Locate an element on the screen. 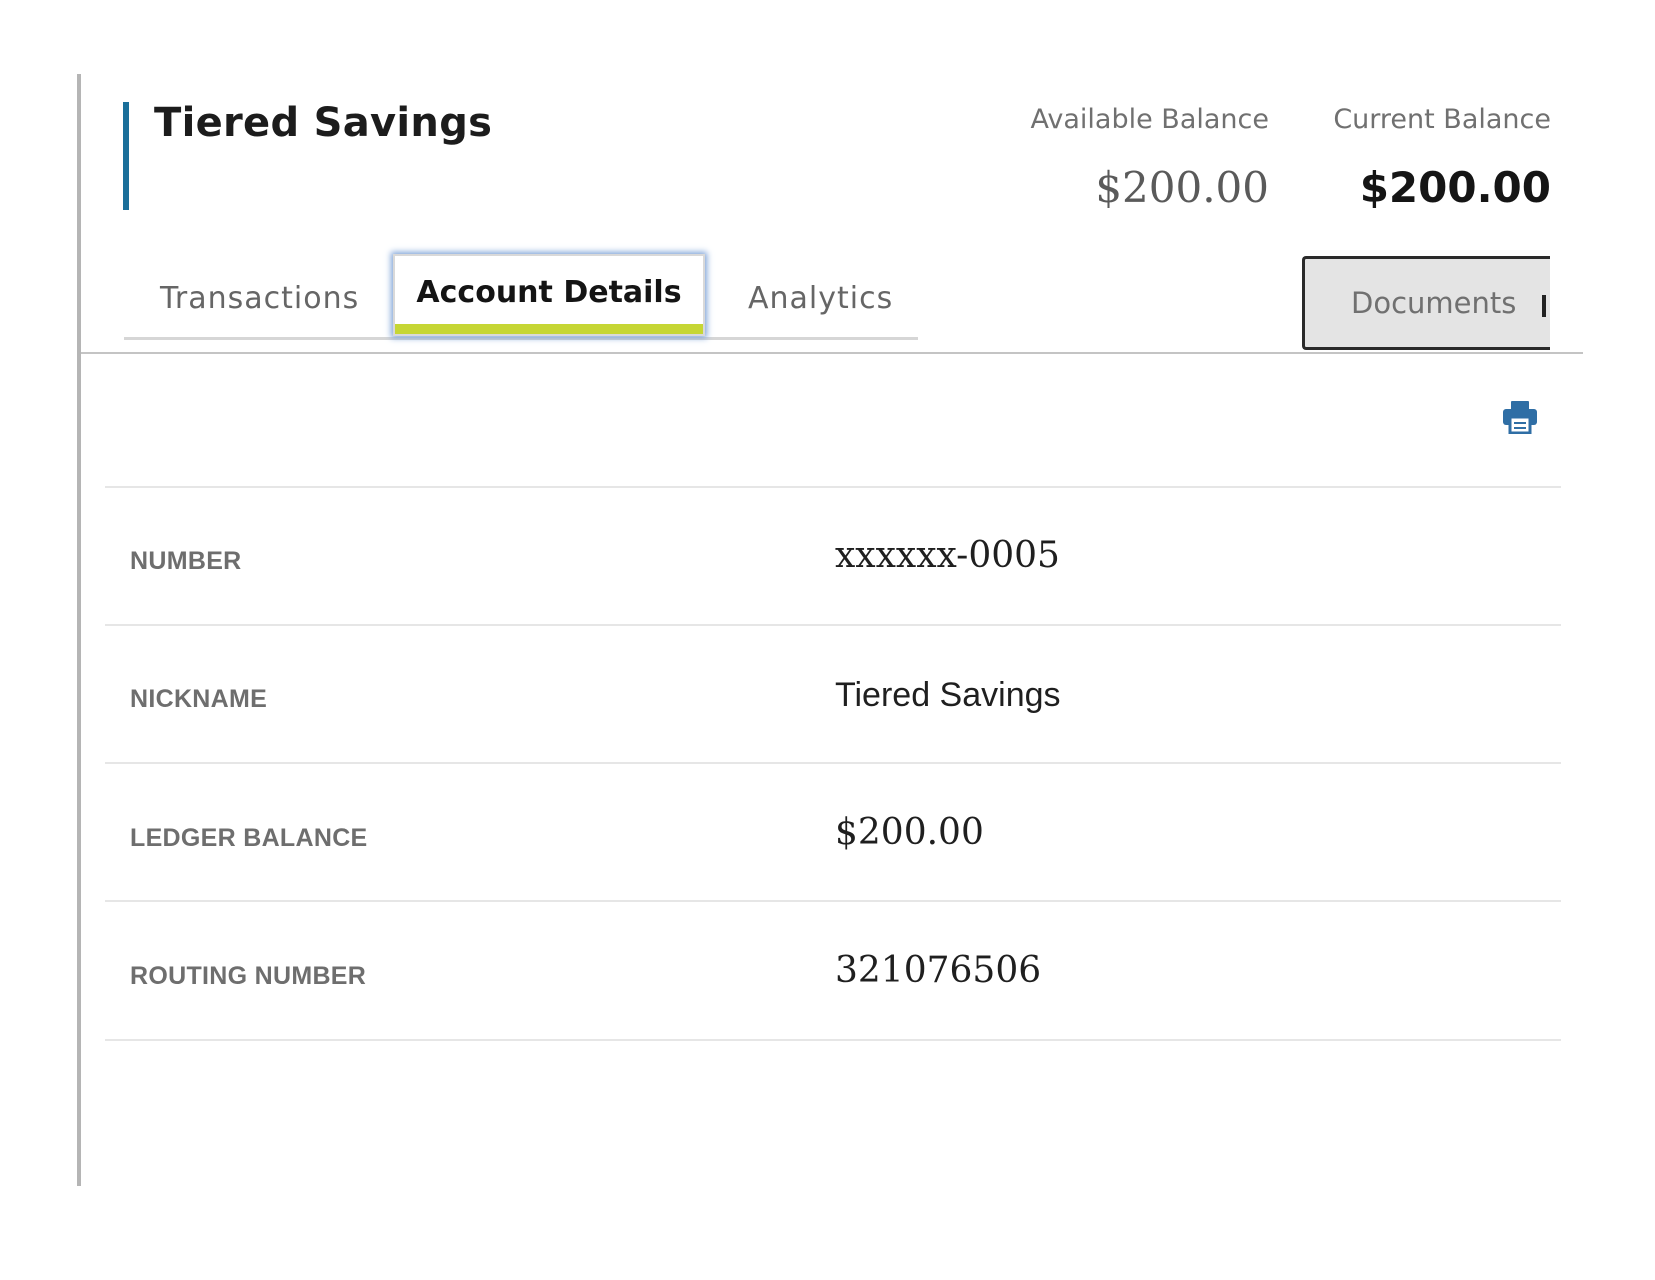  detail-label-routing-number: ROUTING NUMBER is located at coordinates (248, 976).